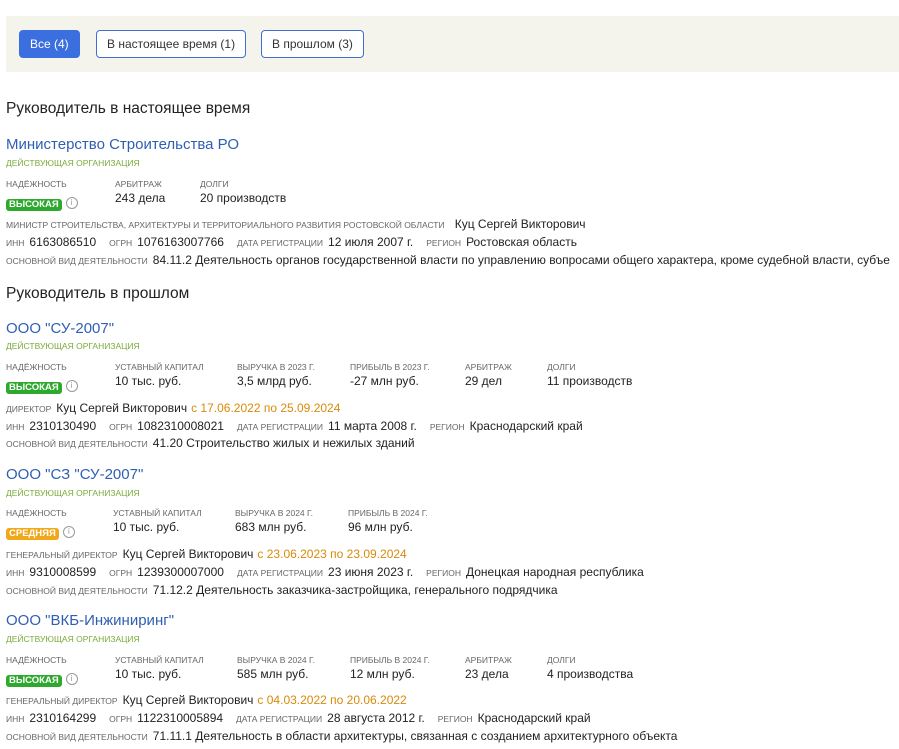 The image size is (899, 749). Describe the element at coordinates (60, 328) in the screenshot. I see `org-name-link: ООО "СУ-2007"` at that location.